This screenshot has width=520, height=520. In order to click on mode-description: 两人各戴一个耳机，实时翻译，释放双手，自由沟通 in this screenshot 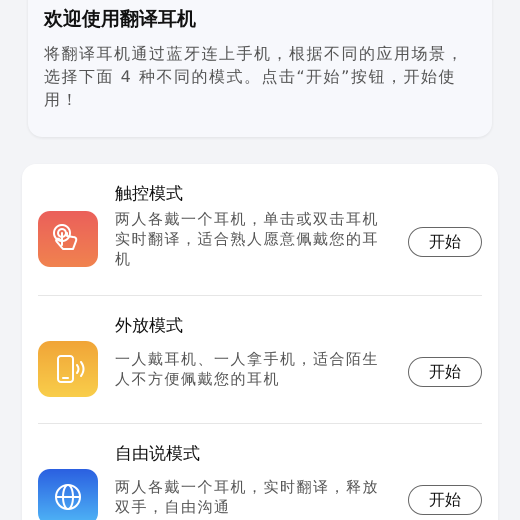, I will do `click(247, 497)`.